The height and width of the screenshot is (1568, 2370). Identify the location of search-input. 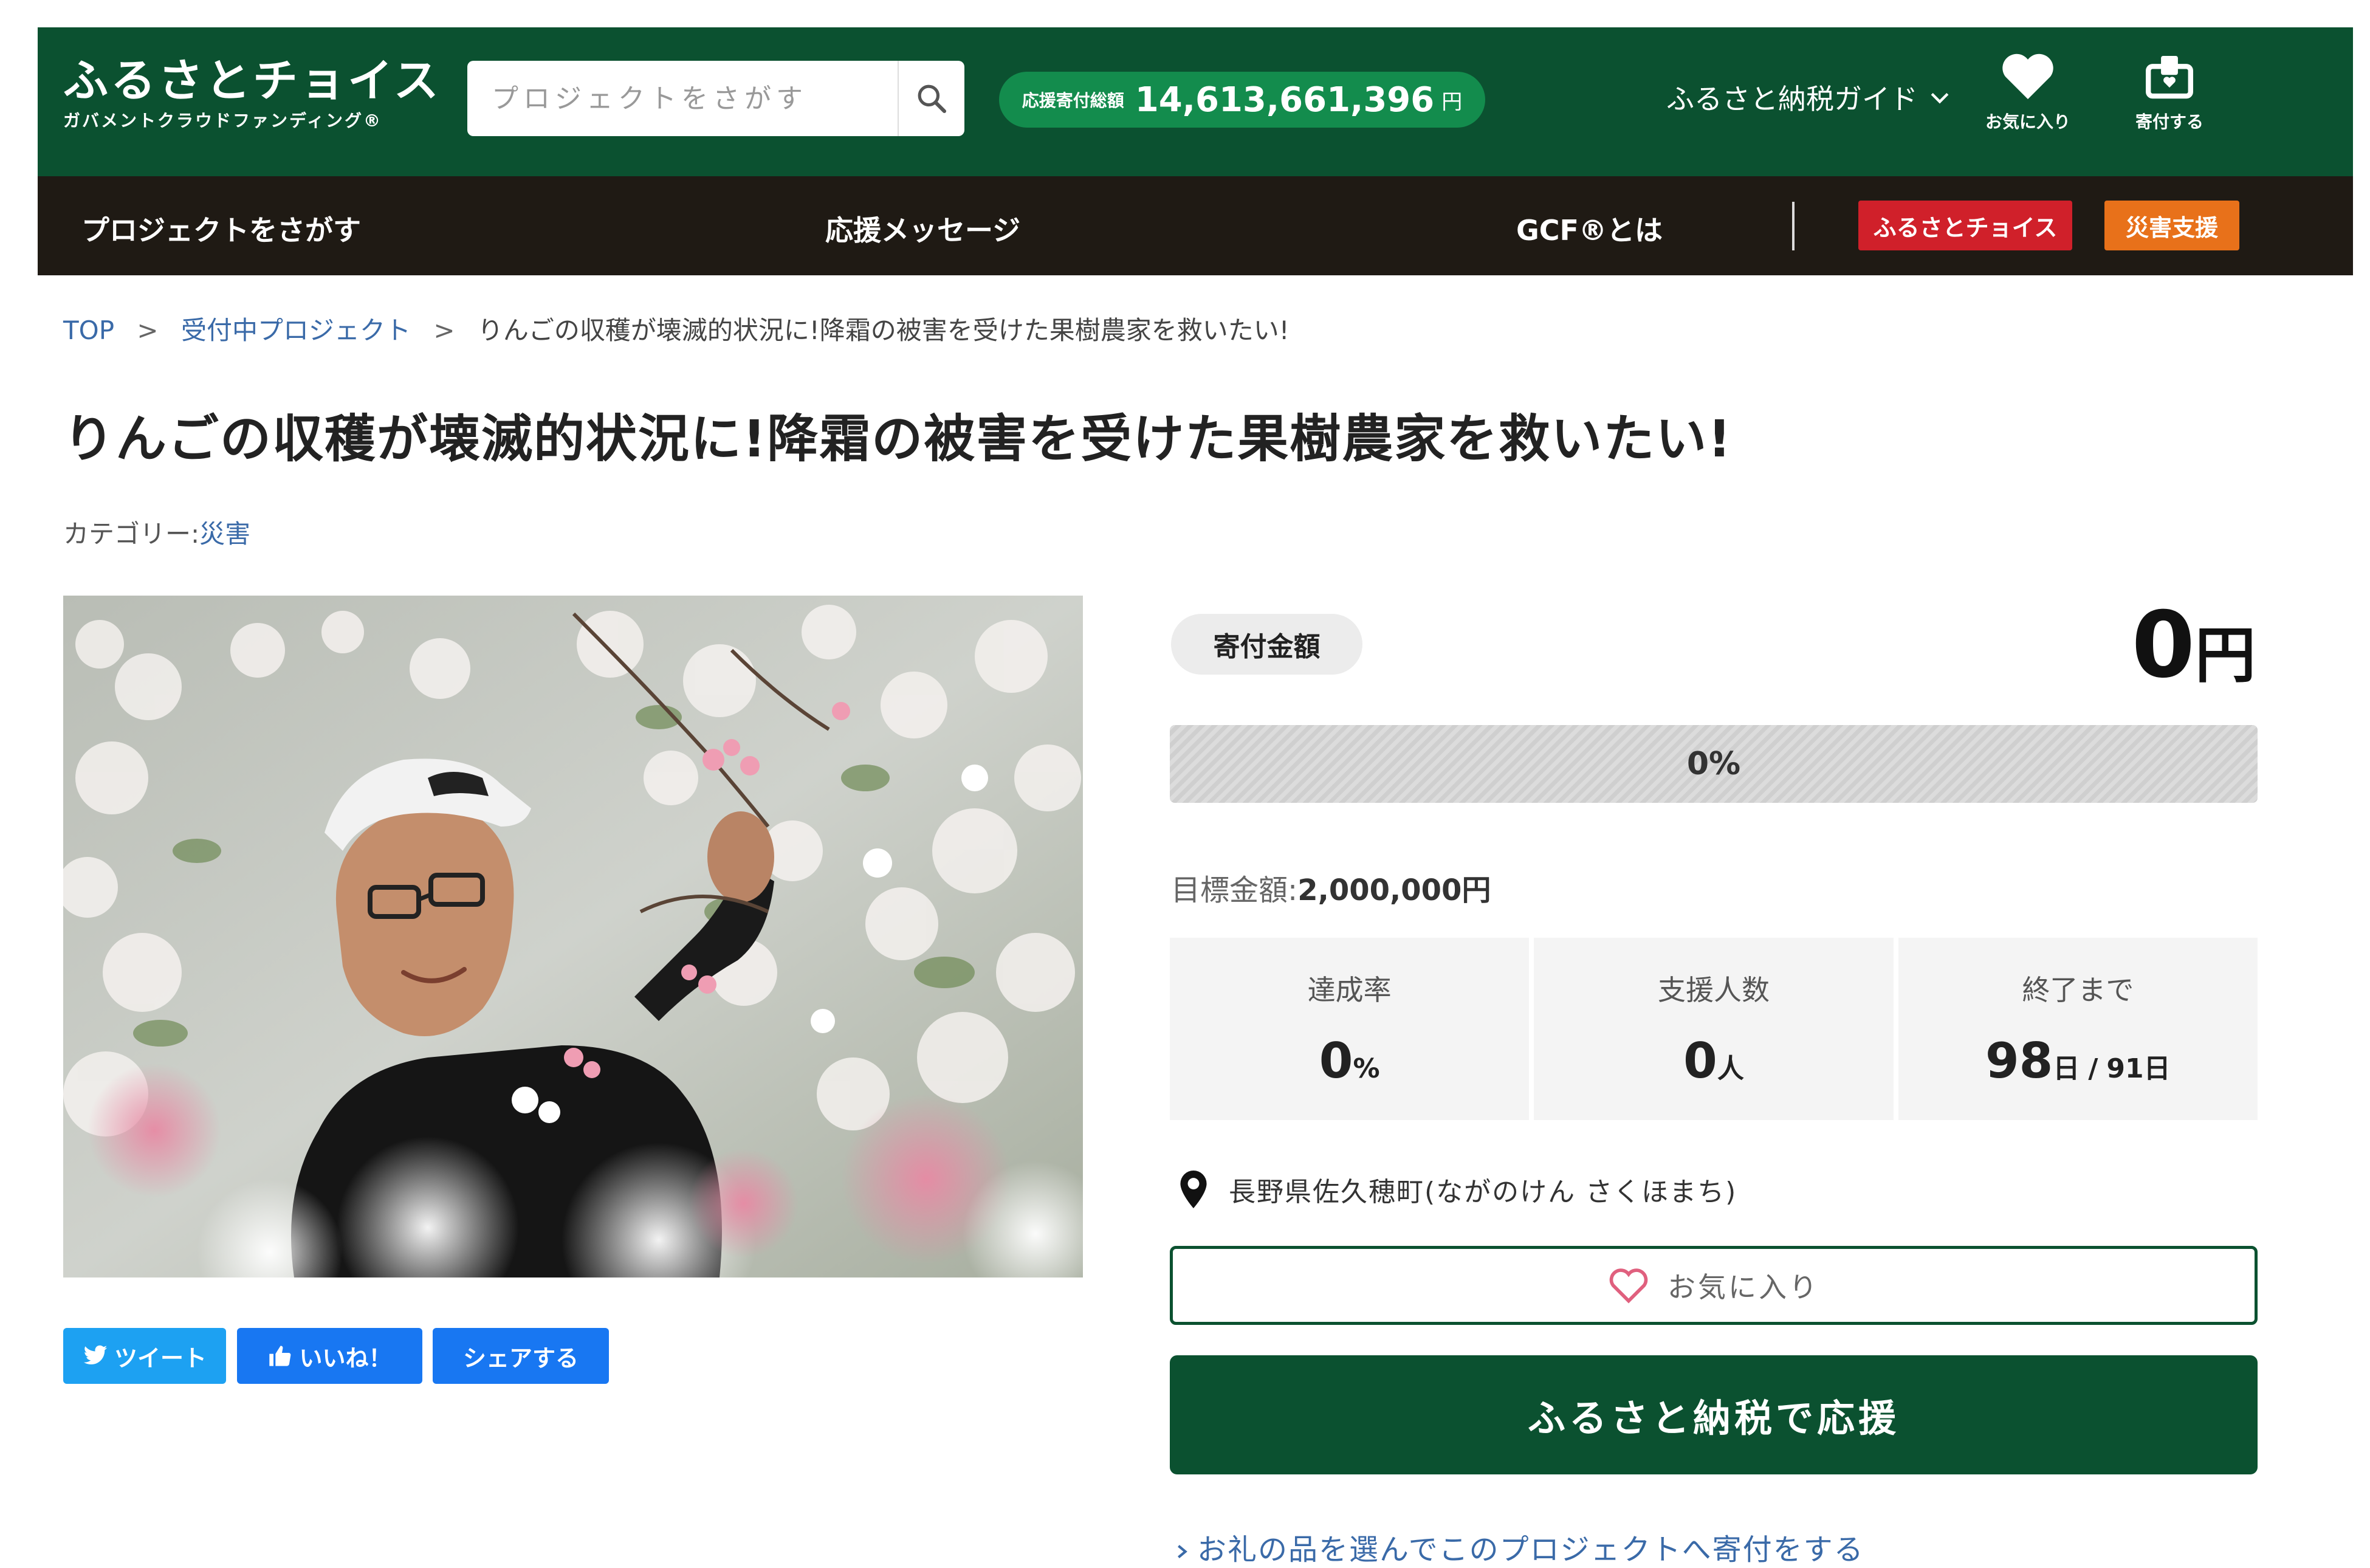
(686, 98).